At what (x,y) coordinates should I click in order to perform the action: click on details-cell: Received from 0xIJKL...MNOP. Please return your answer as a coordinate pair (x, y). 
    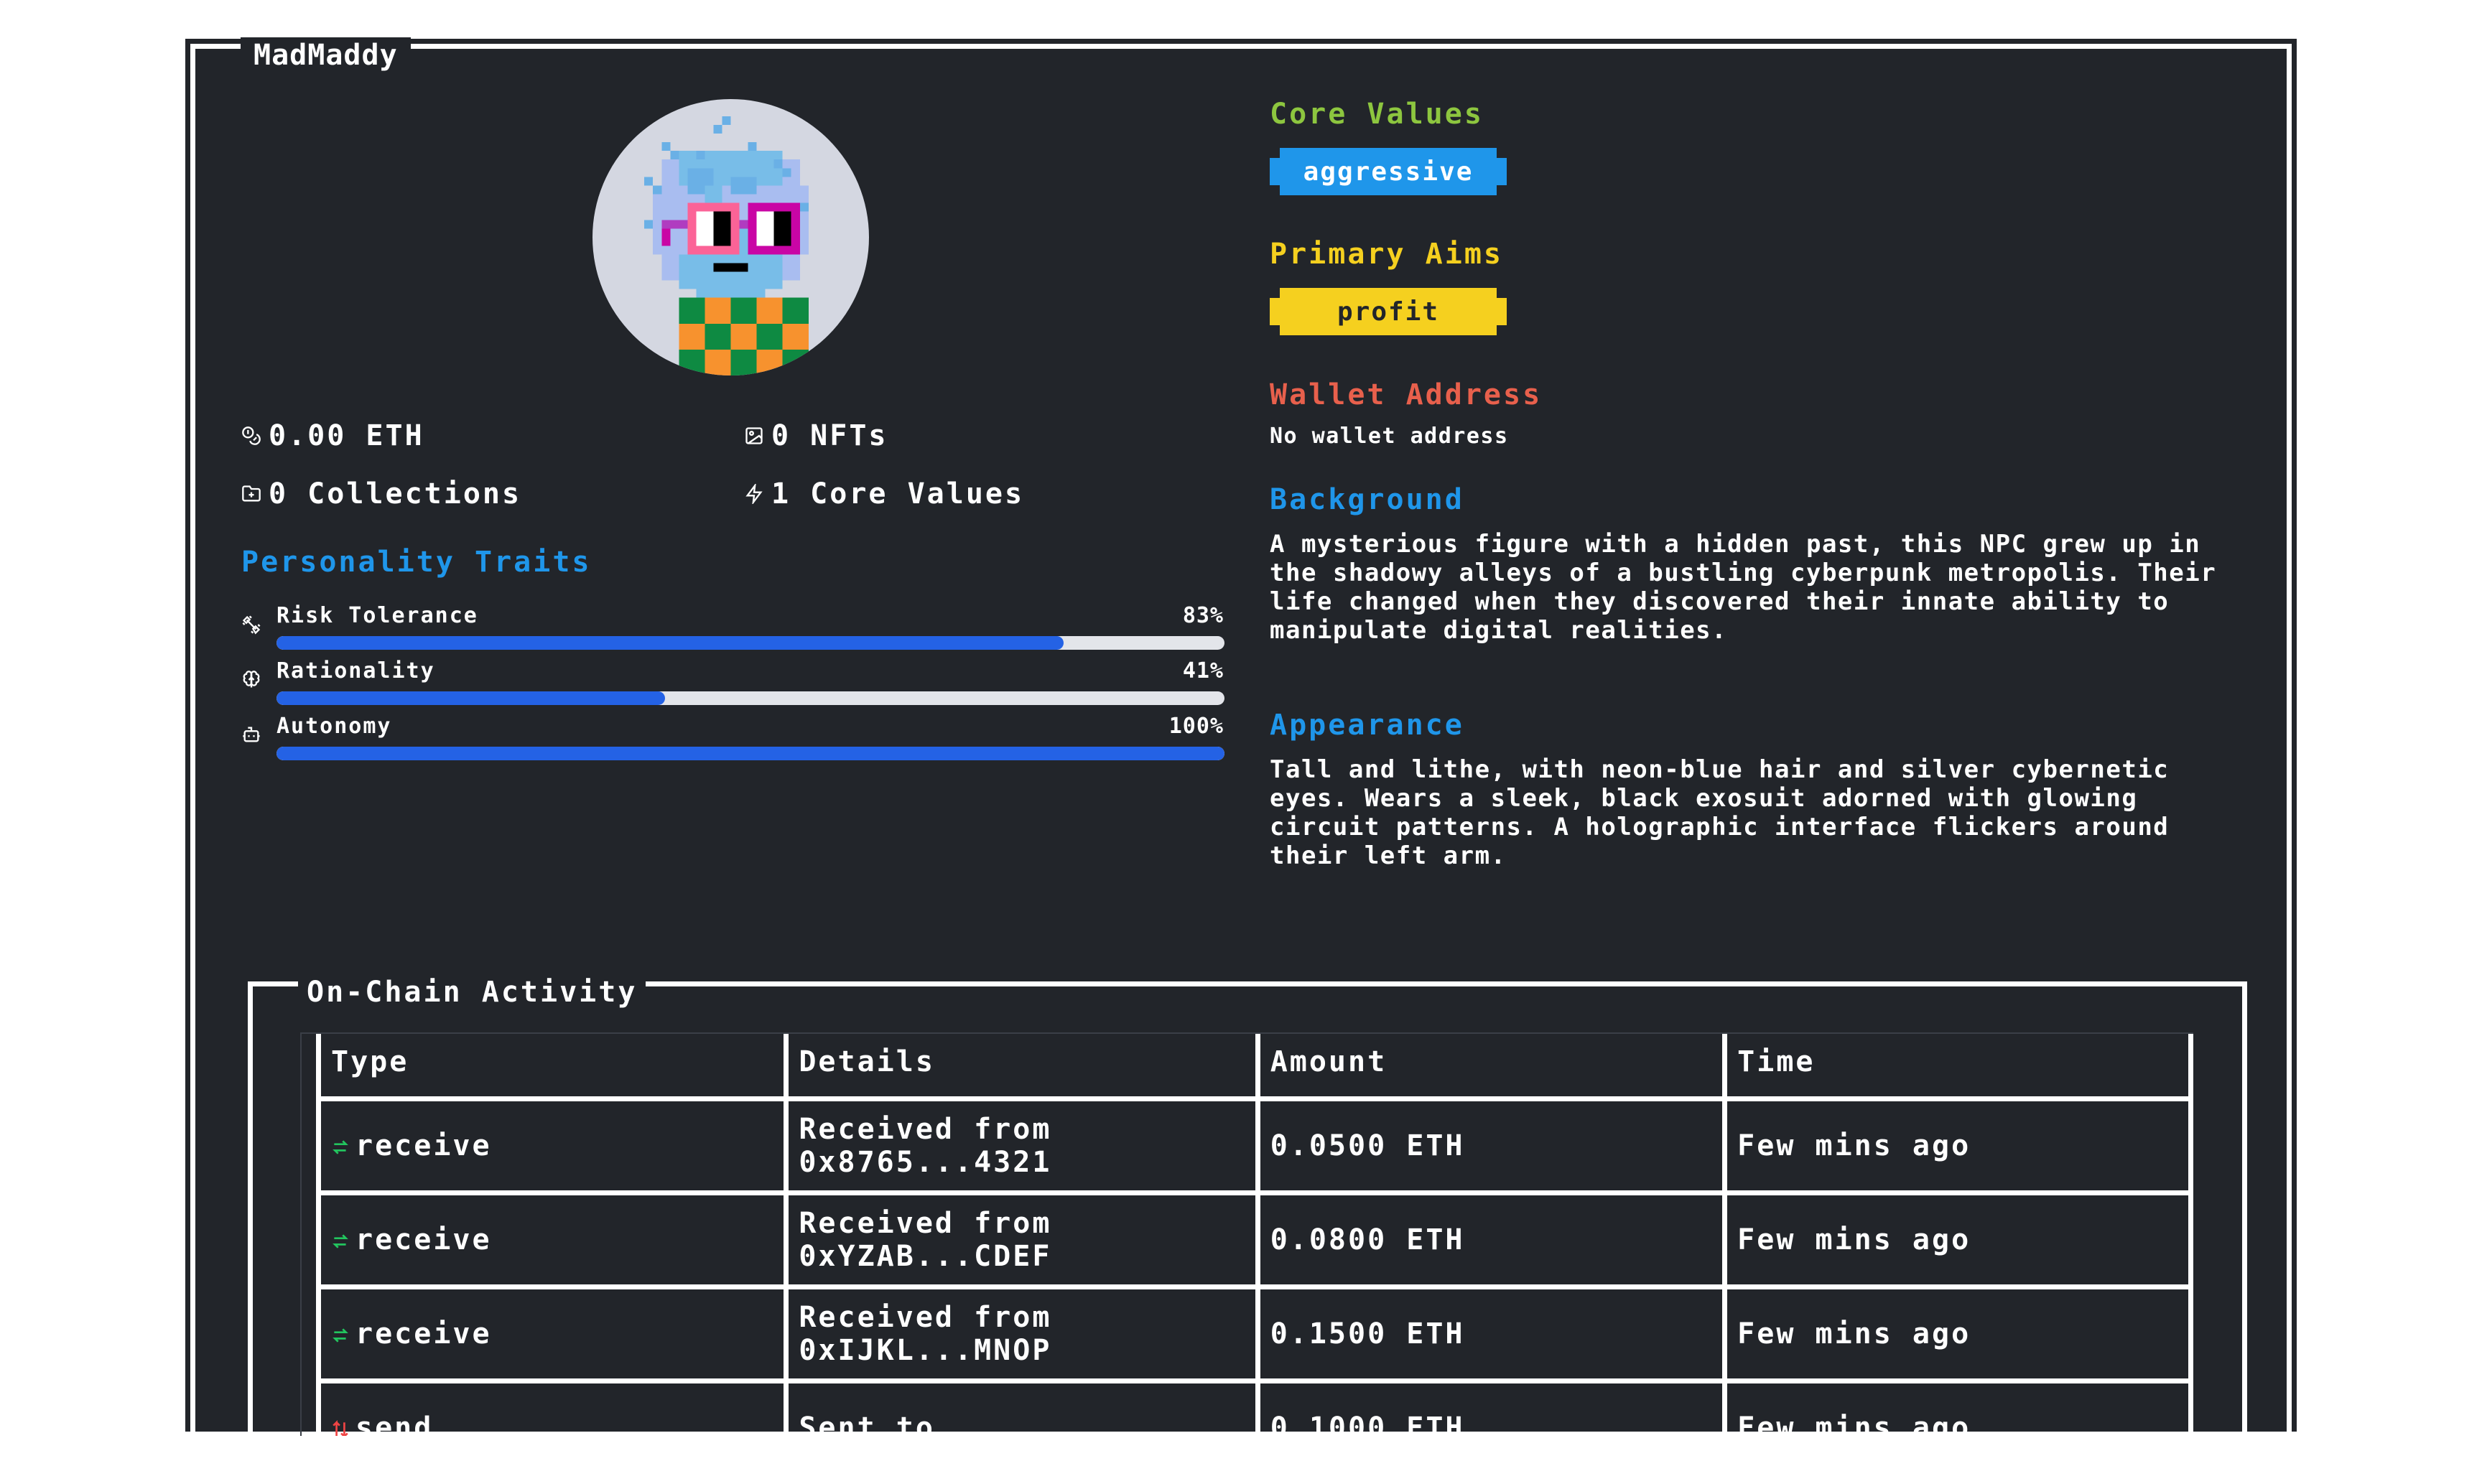
    Looking at the image, I should click on (1022, 1333).